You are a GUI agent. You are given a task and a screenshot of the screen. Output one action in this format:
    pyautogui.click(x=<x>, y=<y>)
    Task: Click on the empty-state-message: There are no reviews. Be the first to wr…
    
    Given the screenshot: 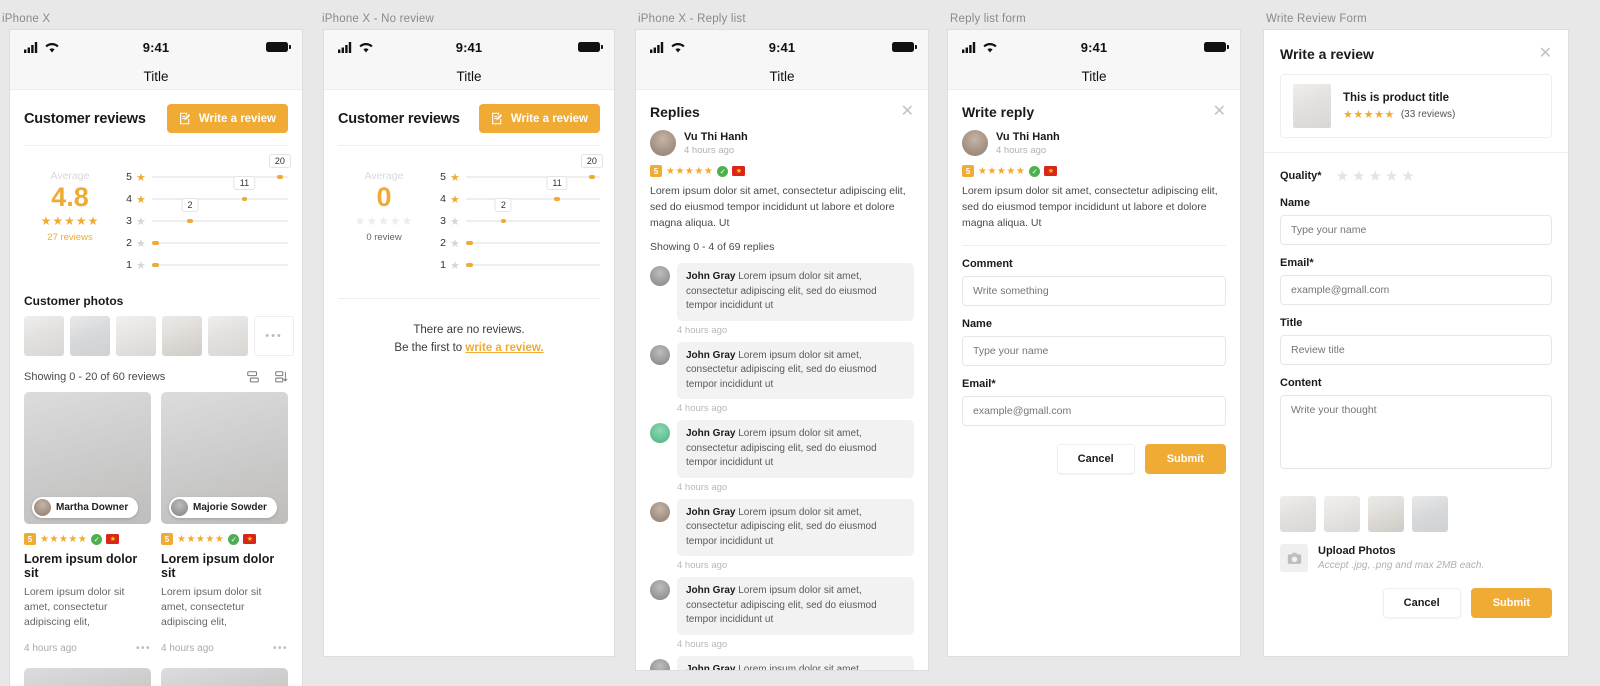 What is the action you would take?
    pyautogui.click(x=469, y=328)
    